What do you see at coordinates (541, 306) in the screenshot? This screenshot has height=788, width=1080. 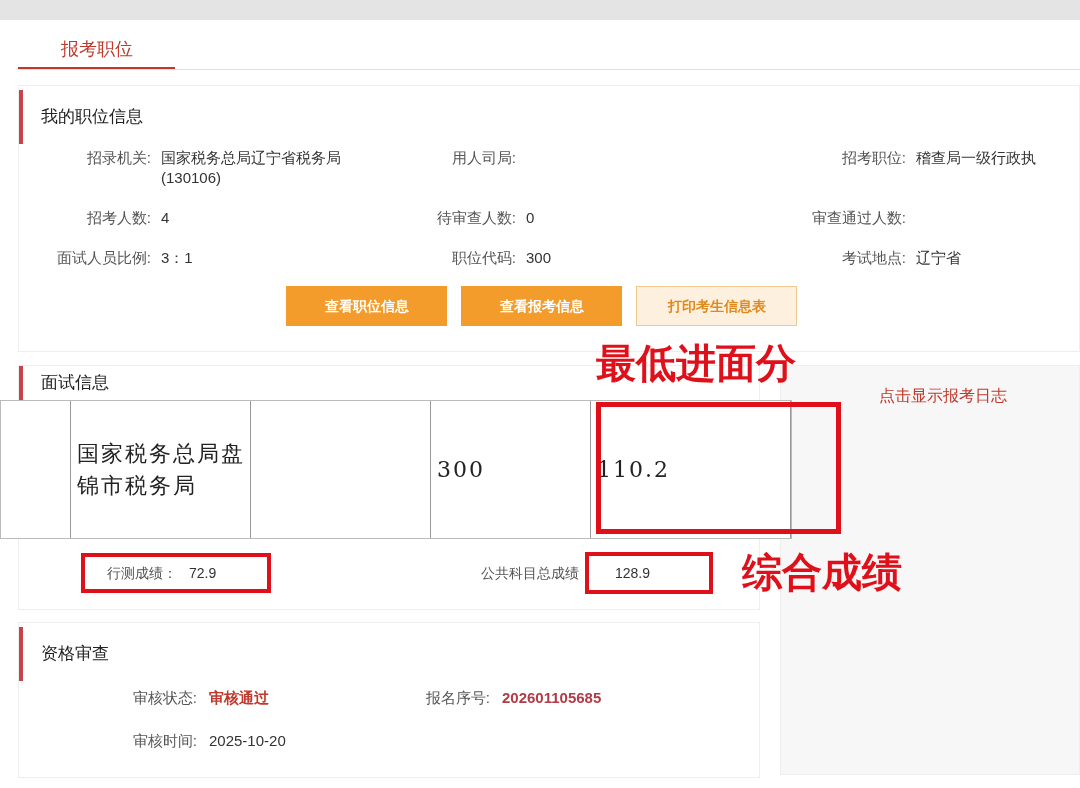 I see `action-button: 查看报考信息` at bounding box center [541, 306].